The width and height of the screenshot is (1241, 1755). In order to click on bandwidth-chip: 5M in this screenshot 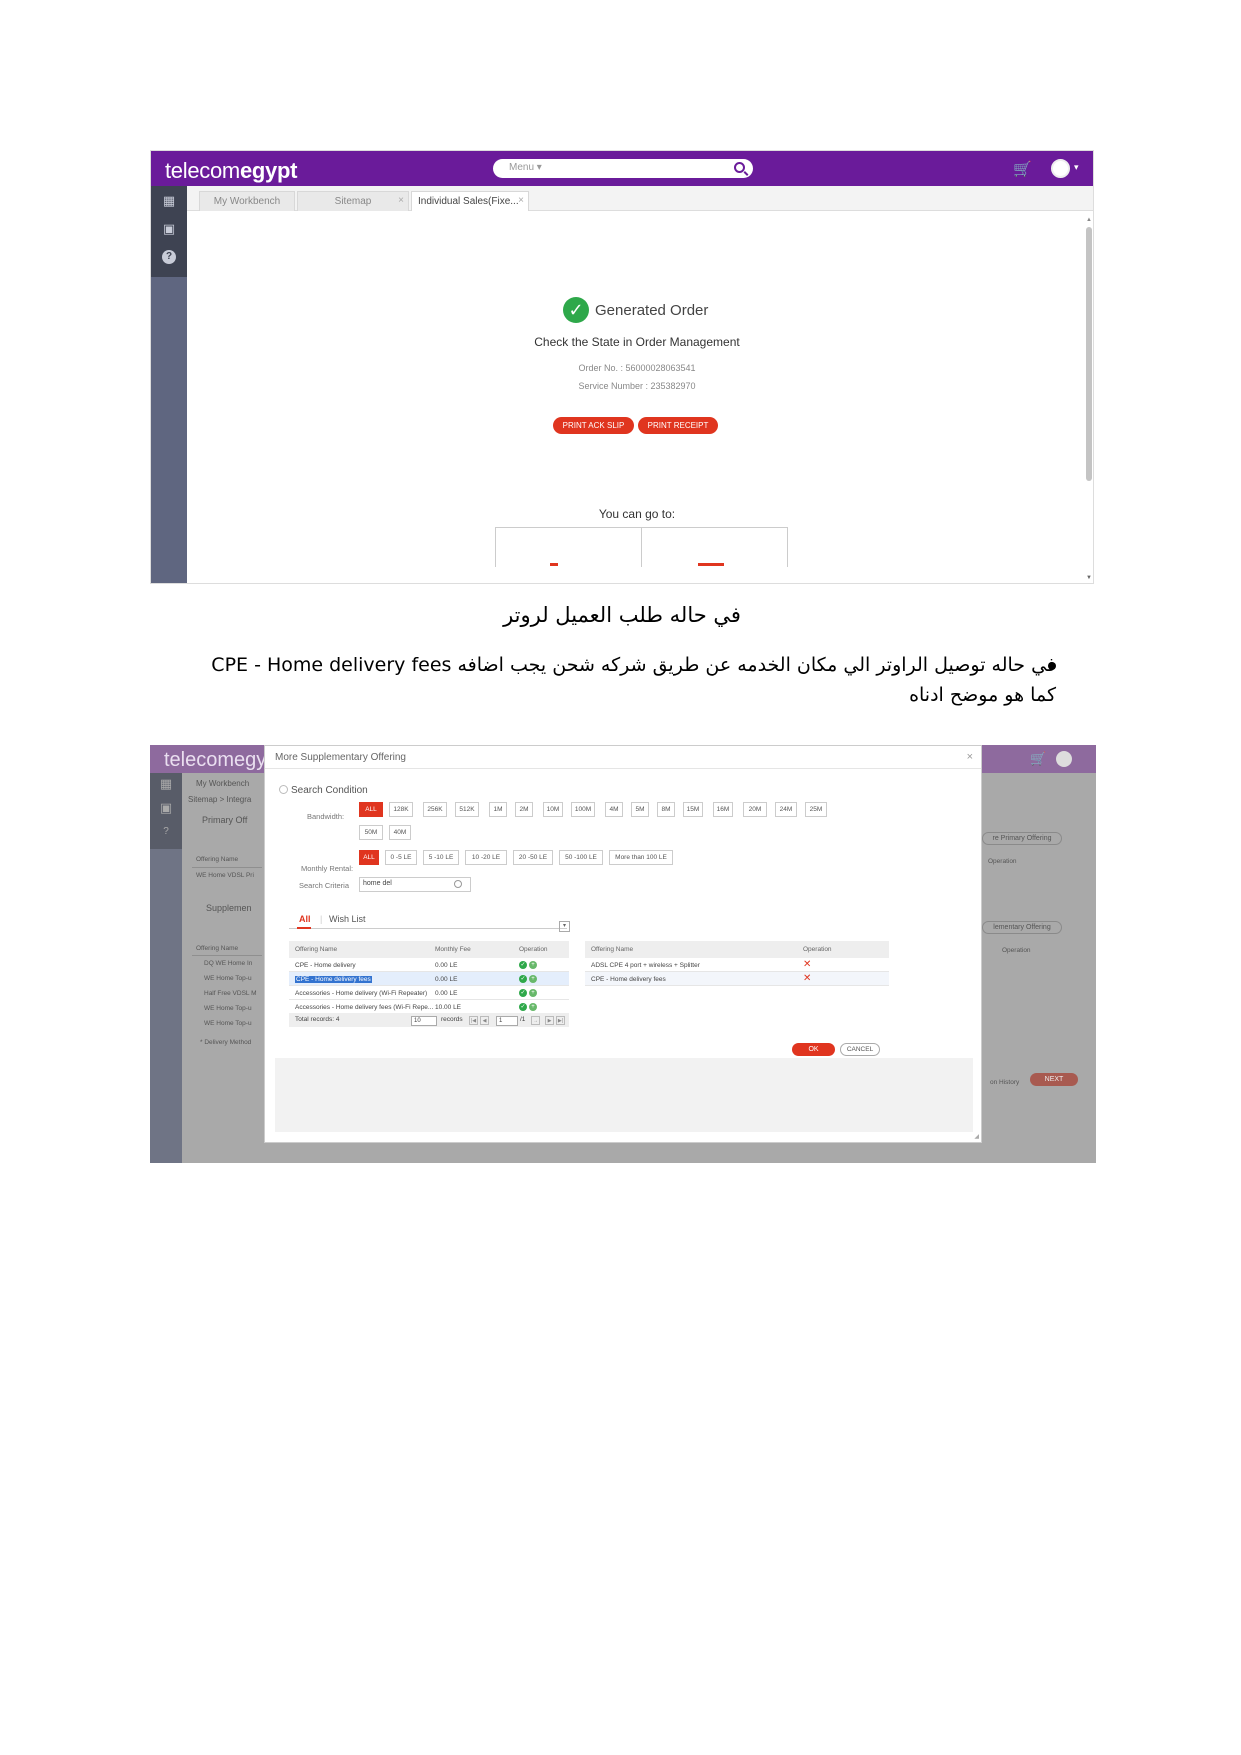, I will do `click(640, 809)`.